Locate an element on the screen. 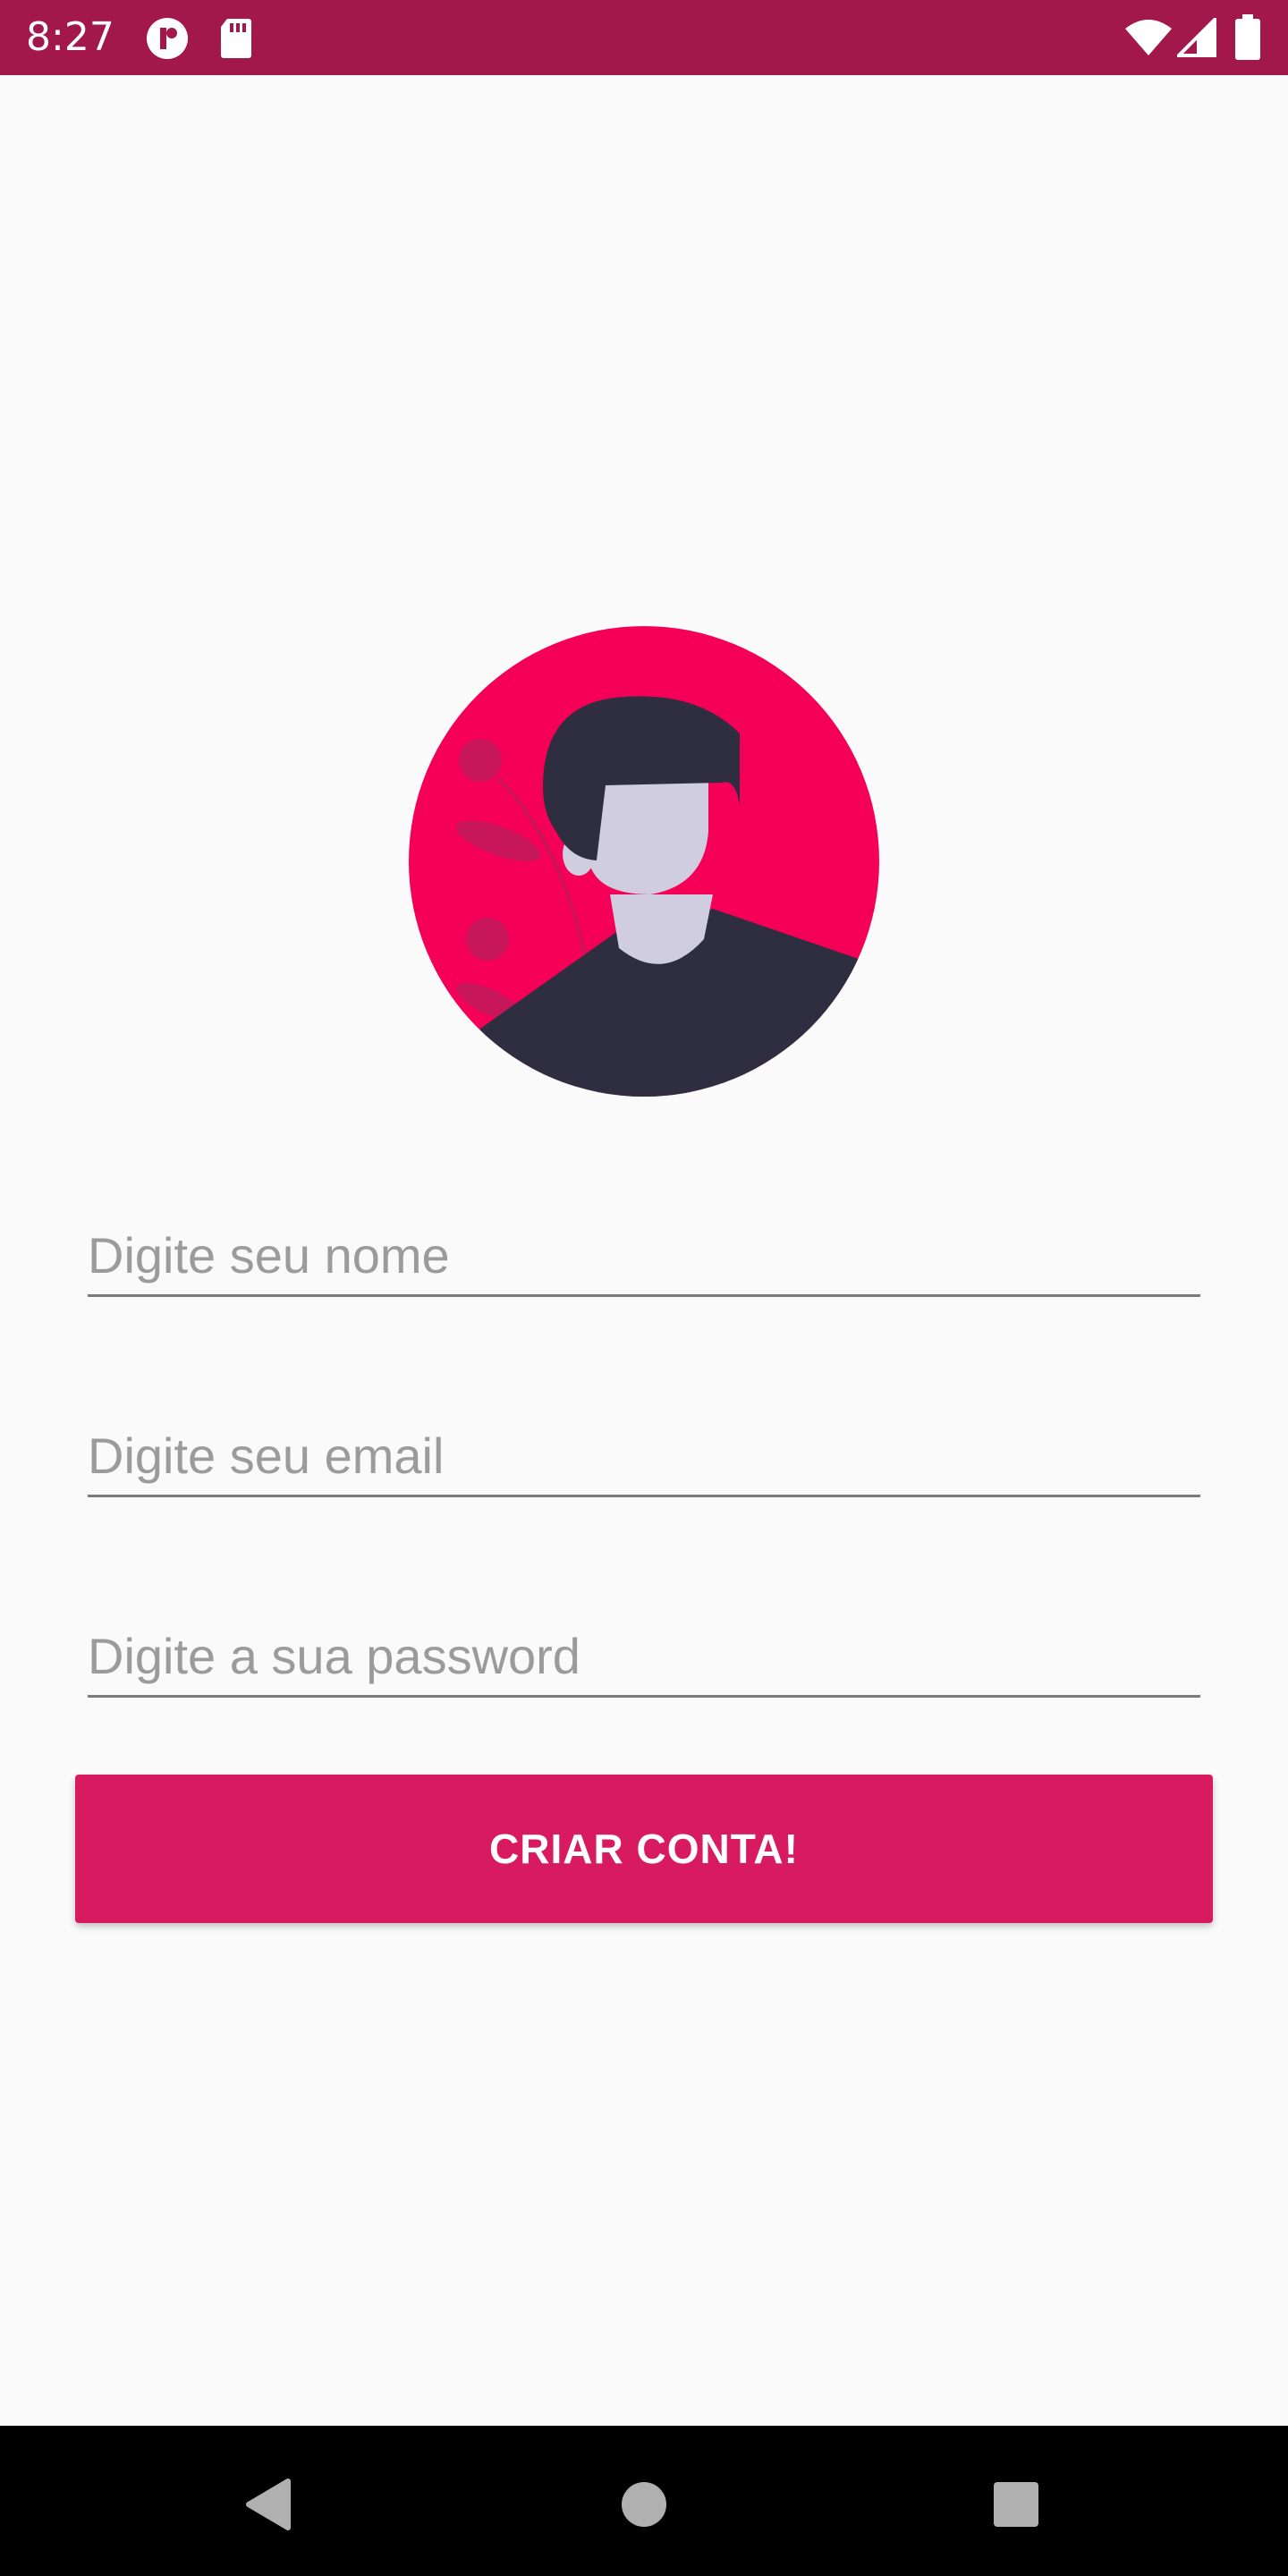 Image resolution: width=1288 pixels, height=2576 pixels. sd-card-icon is located at coordinates (236, 40).